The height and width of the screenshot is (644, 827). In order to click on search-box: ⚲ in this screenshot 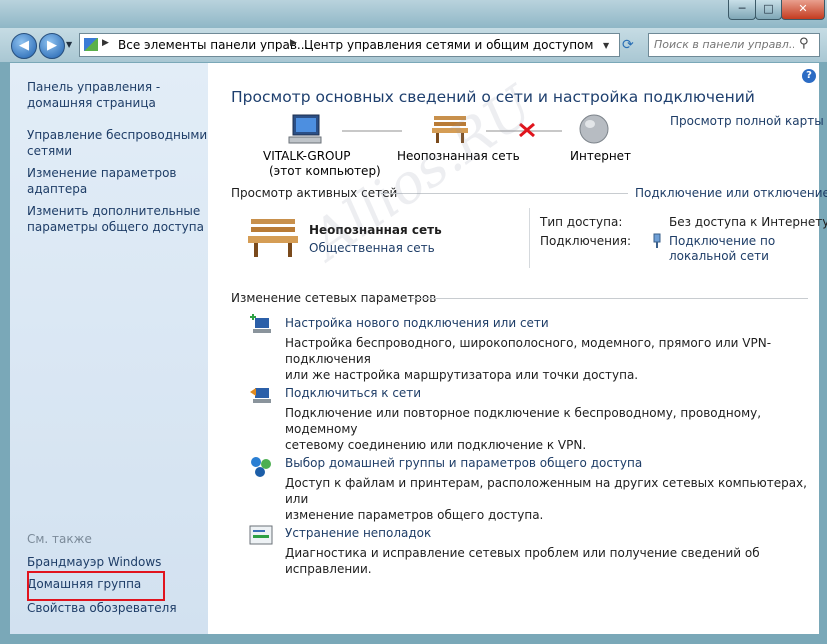, I will do `click(734, 45)`.